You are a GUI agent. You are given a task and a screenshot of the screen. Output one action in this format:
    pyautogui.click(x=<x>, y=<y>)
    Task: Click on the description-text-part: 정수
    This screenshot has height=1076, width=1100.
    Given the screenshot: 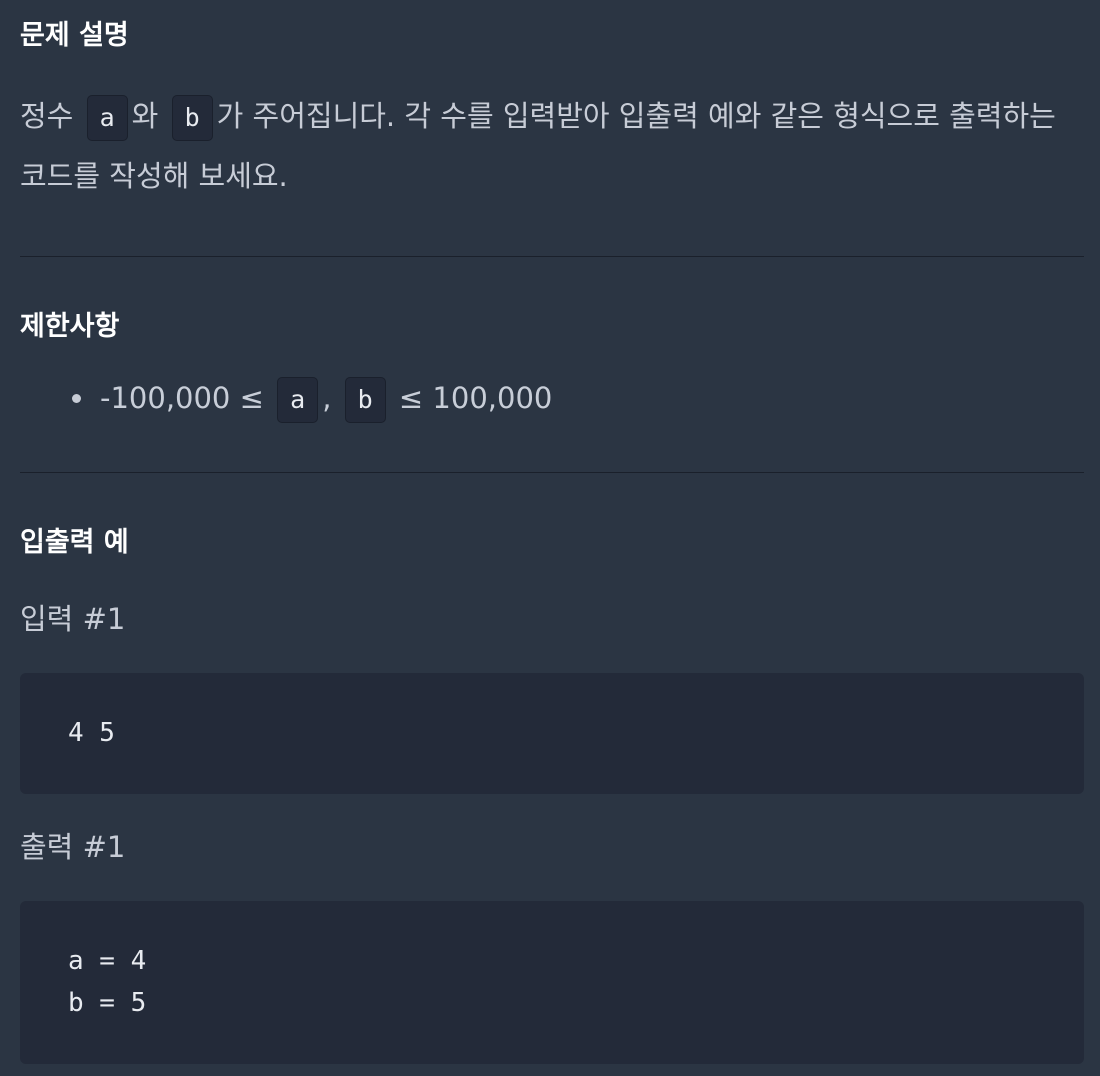 What is the action you would take?
    pyautogui.click(x=47, y=116)
    